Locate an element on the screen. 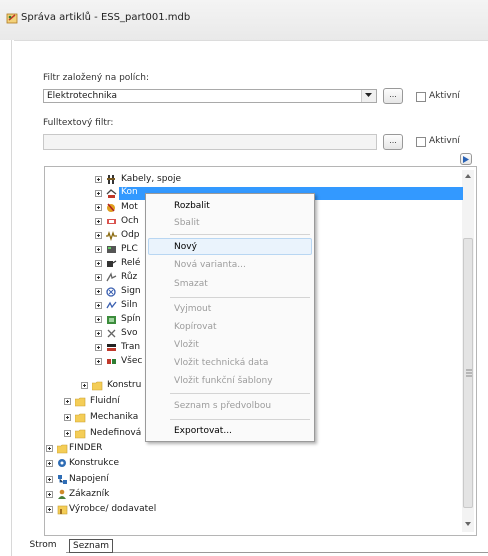 The image size is (488, 556). tree-node-label: Všec is located at coordinates (132, 361).